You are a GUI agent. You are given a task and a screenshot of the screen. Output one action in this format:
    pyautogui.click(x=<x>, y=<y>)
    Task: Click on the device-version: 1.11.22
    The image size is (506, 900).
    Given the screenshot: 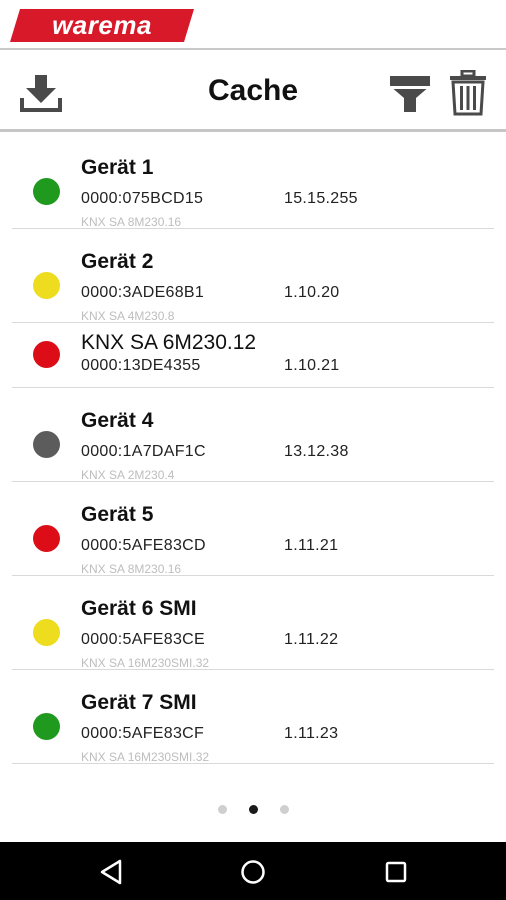 What is the action you would take?
    pyautogui.click(x=311, y=639)
    